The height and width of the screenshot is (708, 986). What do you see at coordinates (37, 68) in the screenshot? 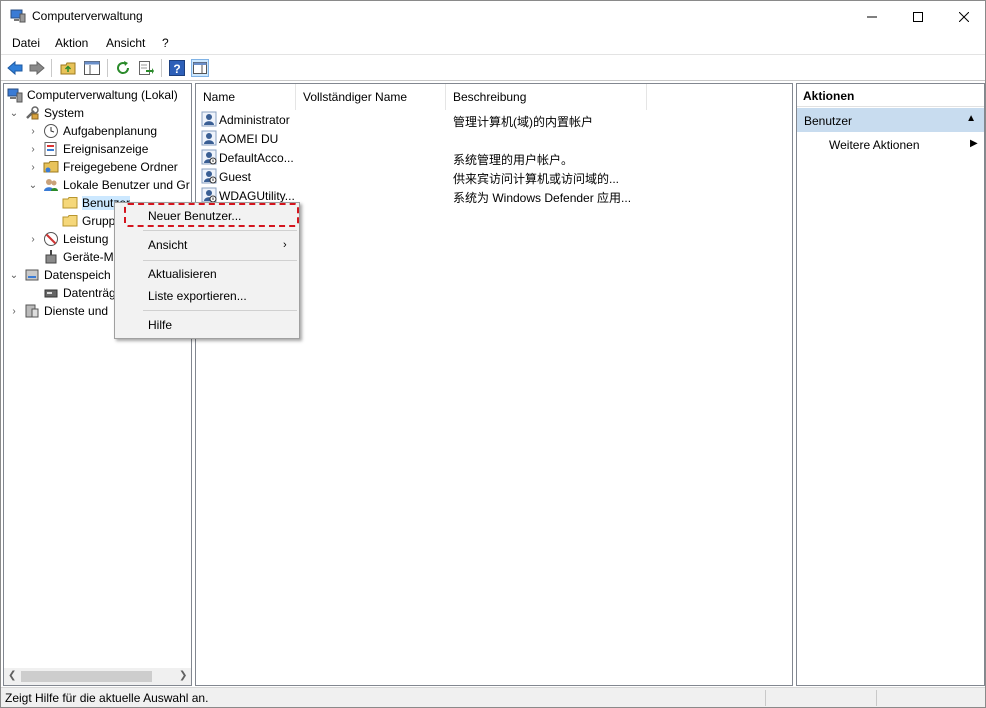
I see `forward-arrow-icon` at bounding box center [37, 68].